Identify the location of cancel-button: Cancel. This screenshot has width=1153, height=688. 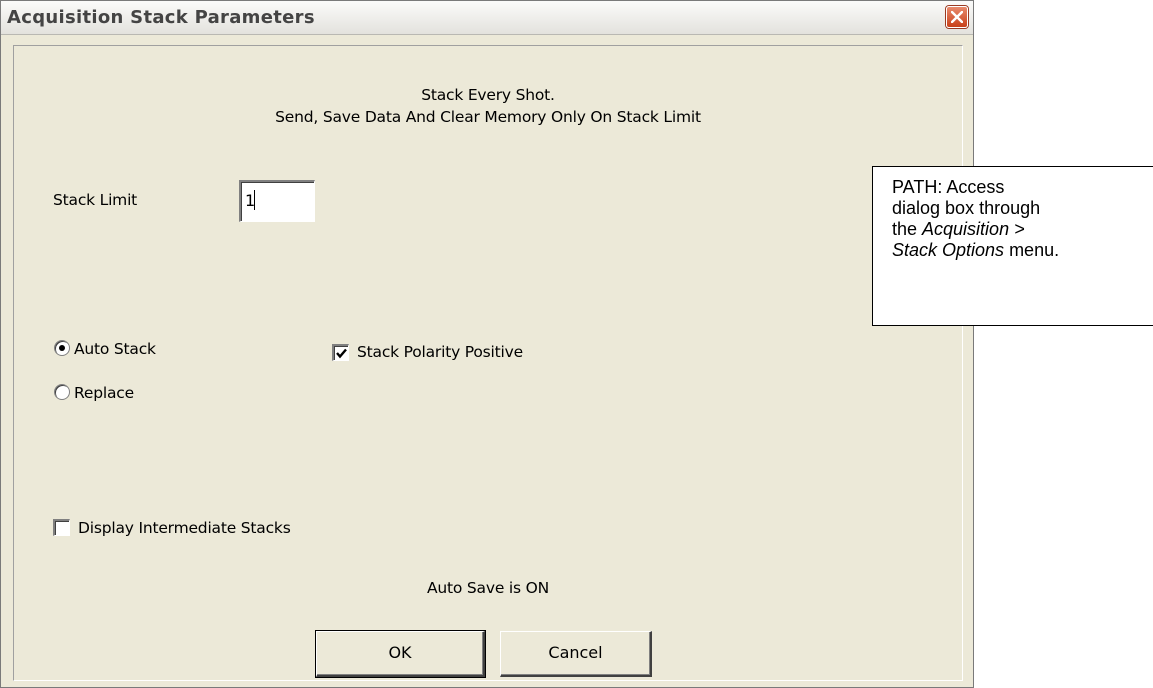
(576, 654).